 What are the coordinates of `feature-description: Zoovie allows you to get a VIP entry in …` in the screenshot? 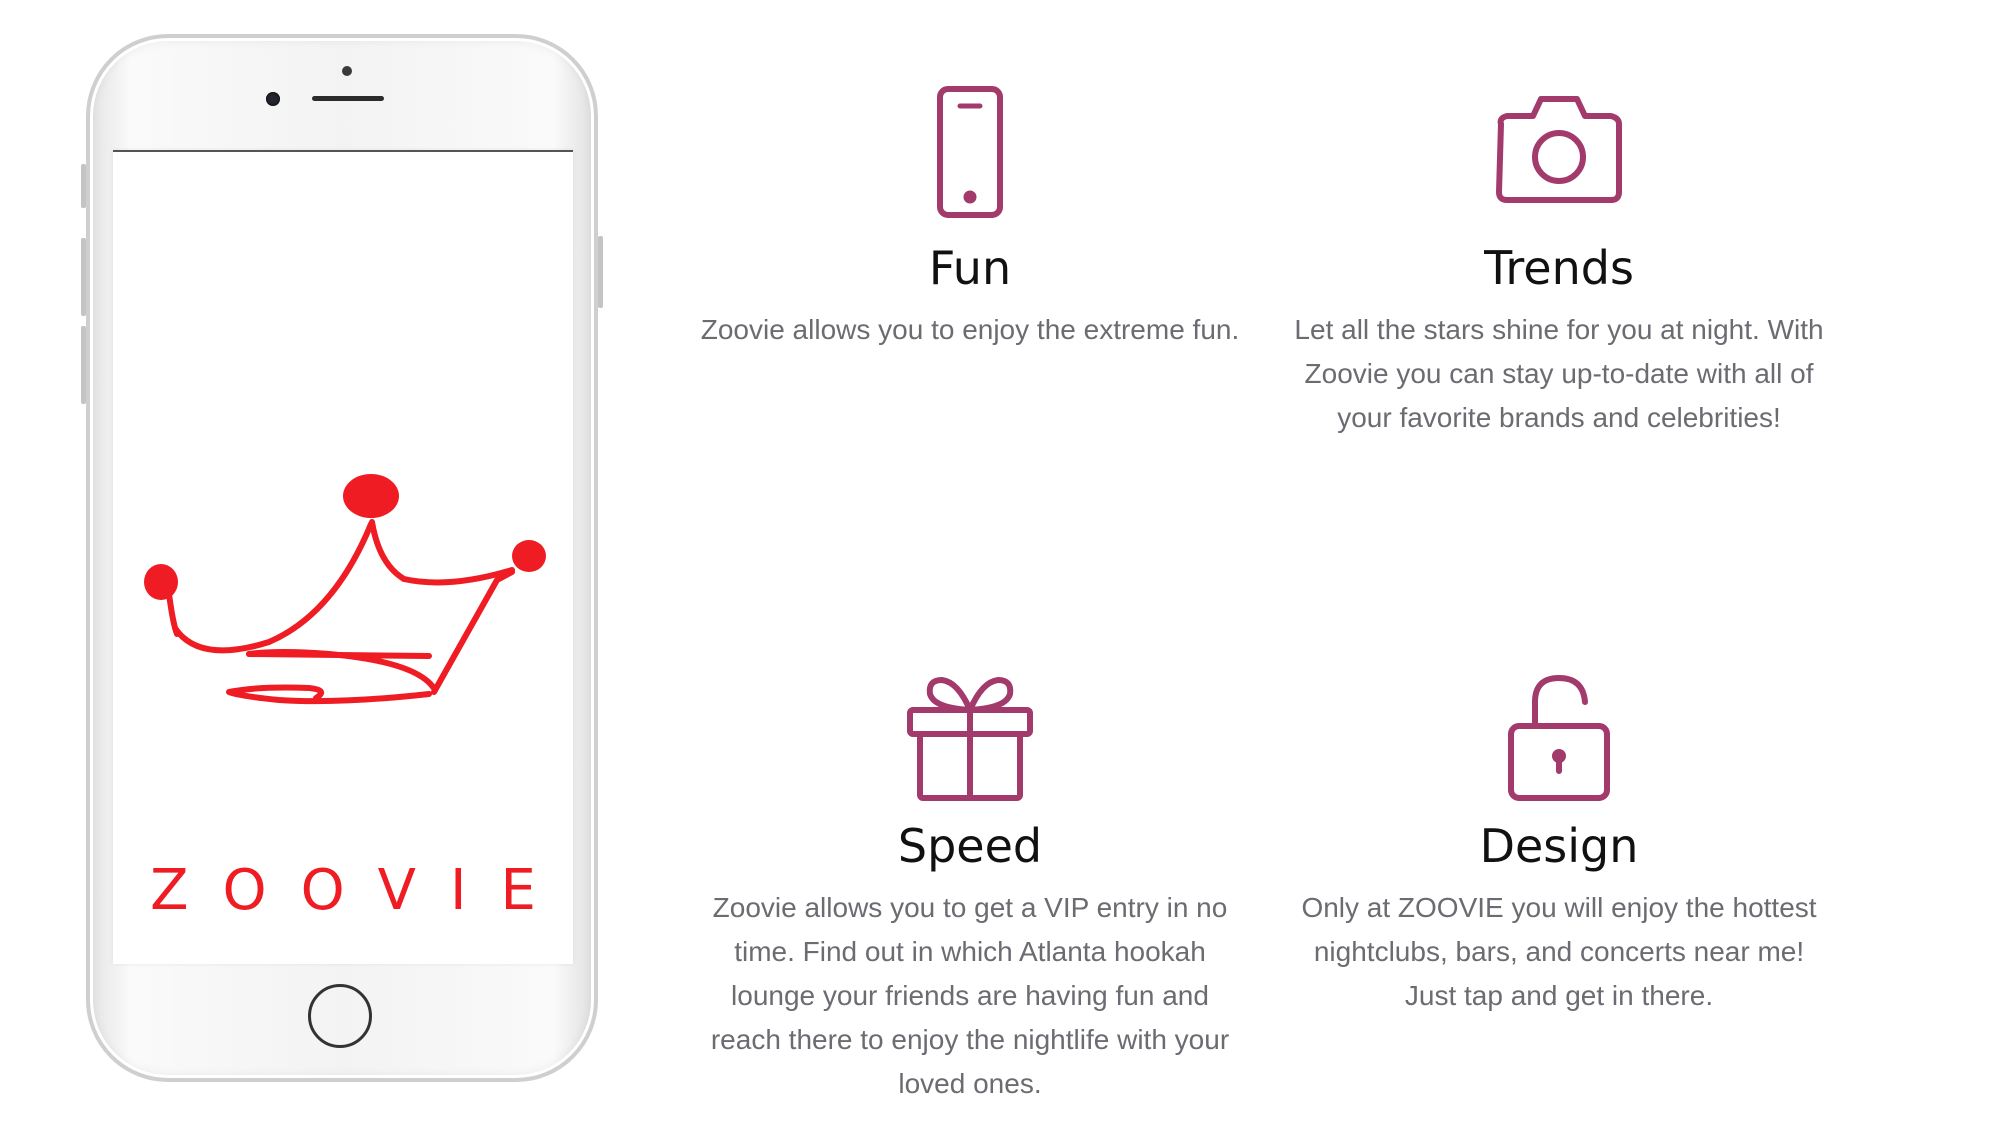 It's located at (970, 995).